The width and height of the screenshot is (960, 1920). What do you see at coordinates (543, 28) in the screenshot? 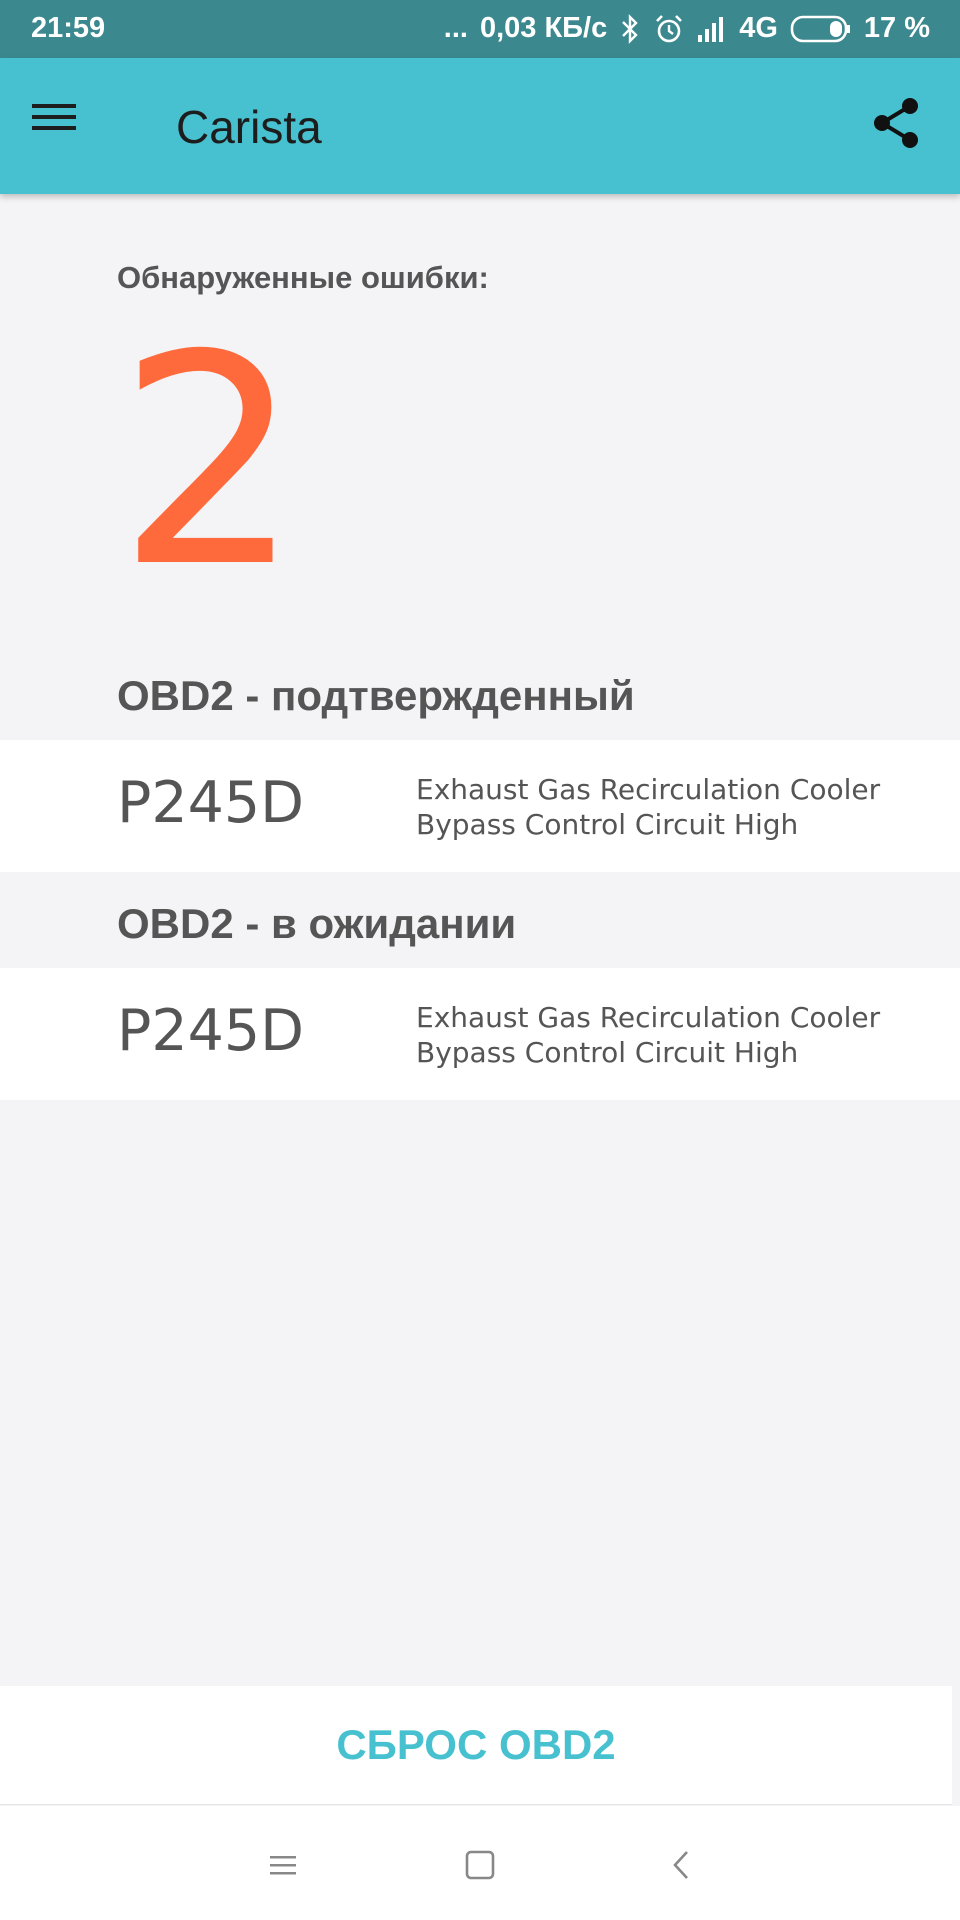
I see `network-speed: 0,03 КБ/с` at bounding box center [543, 28].